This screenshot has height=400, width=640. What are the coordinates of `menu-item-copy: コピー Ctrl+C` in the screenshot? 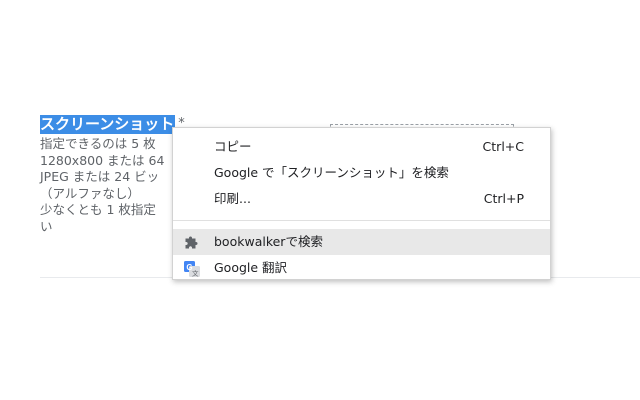 It's located at (361, 147).